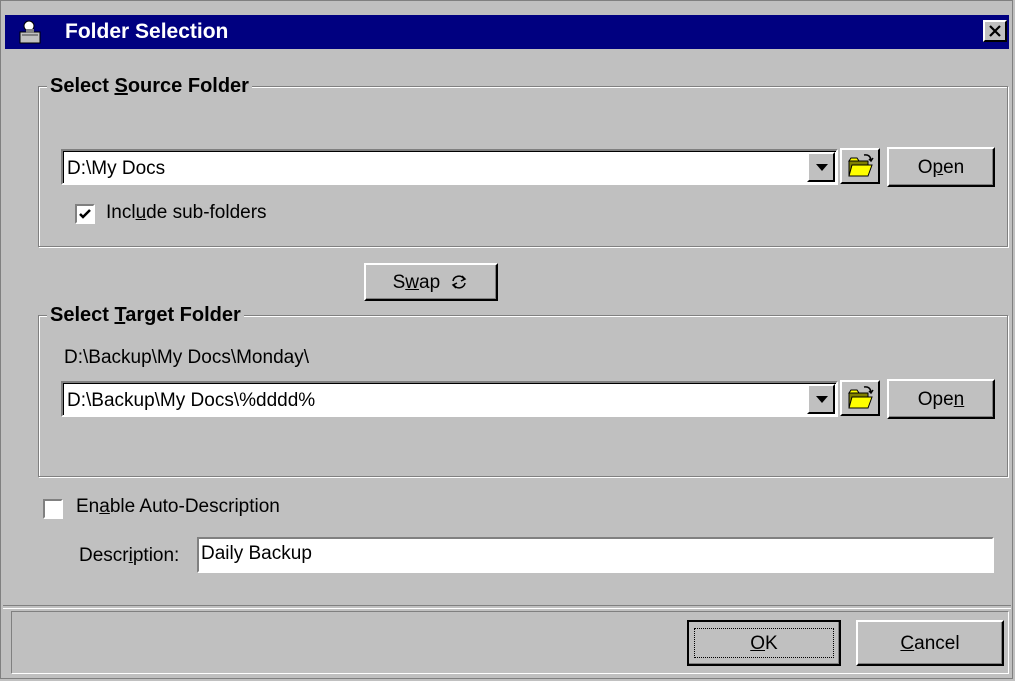 The width and height of the screenshot is (1015, 681). I want to click on swap-button: Swap, so click(431, 282).